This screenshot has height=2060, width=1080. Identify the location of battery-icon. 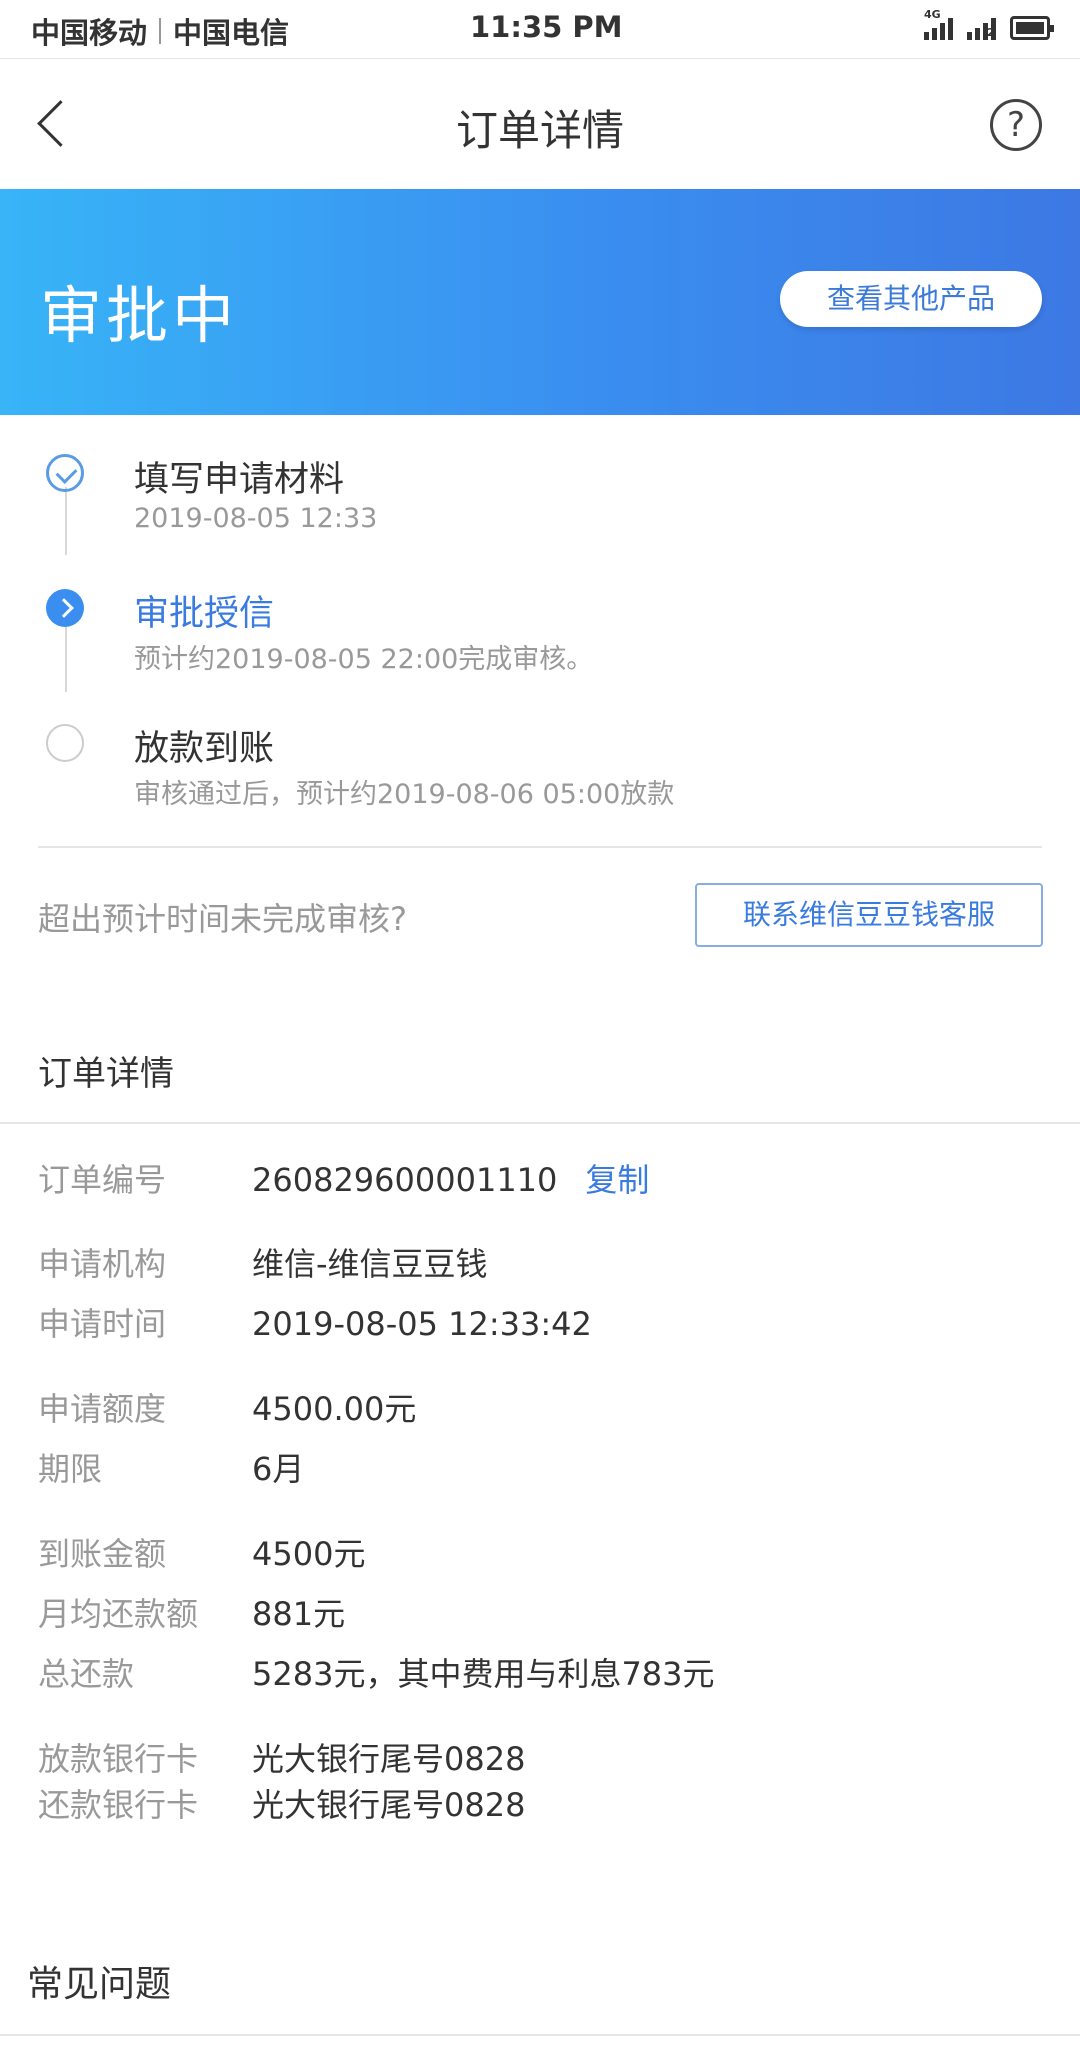
(1032, 28).